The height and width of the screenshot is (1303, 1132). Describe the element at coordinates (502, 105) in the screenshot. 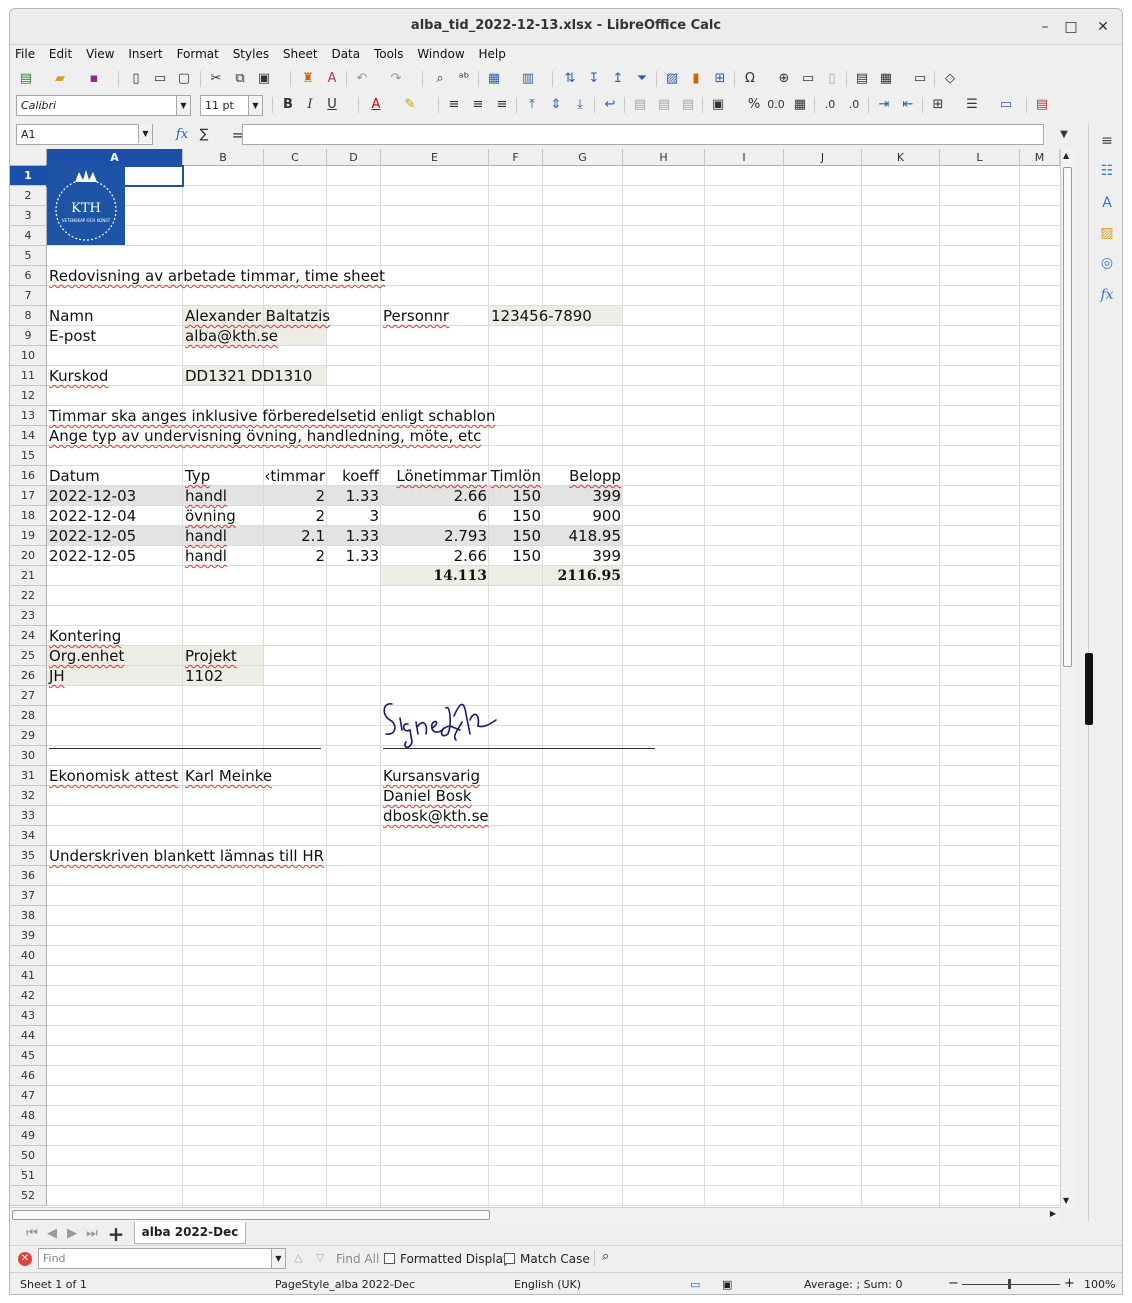

I see `align-right-icon: ≡` at that location.